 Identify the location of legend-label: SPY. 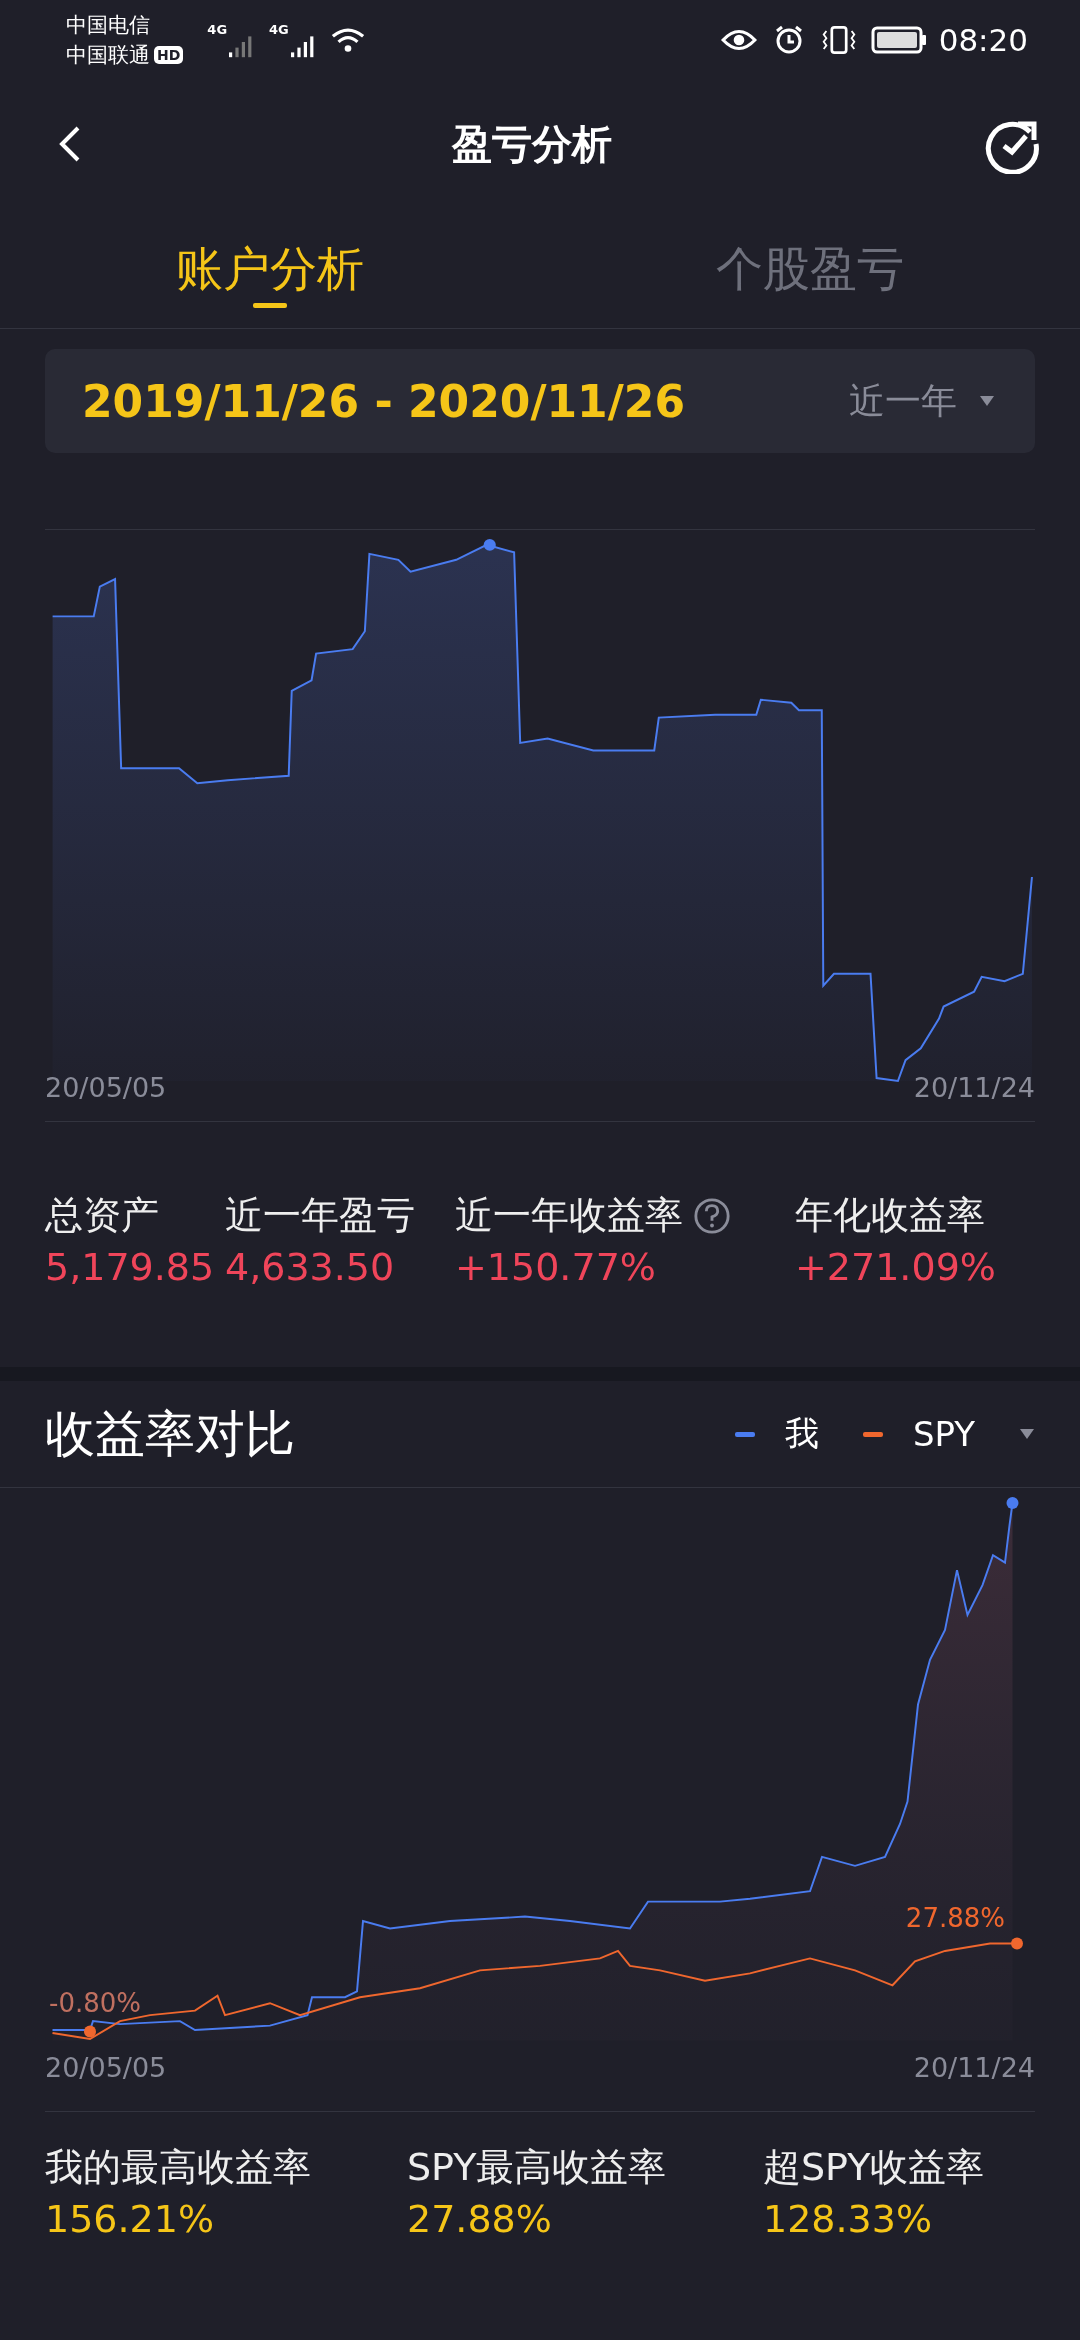
(943, 1434).